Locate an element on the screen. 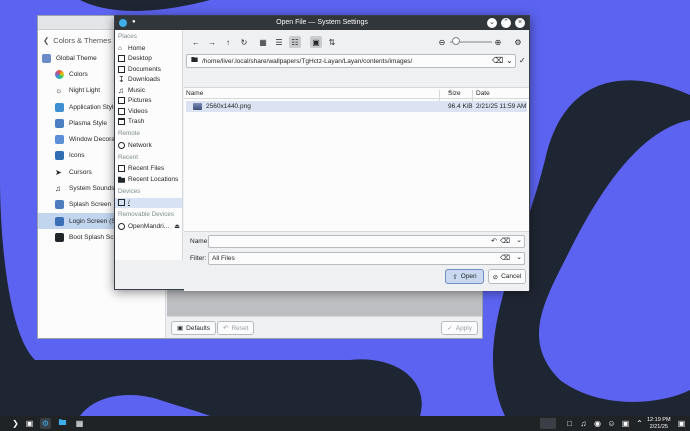  minimize-icon: ⌄ is located at coordinates (492, 23).